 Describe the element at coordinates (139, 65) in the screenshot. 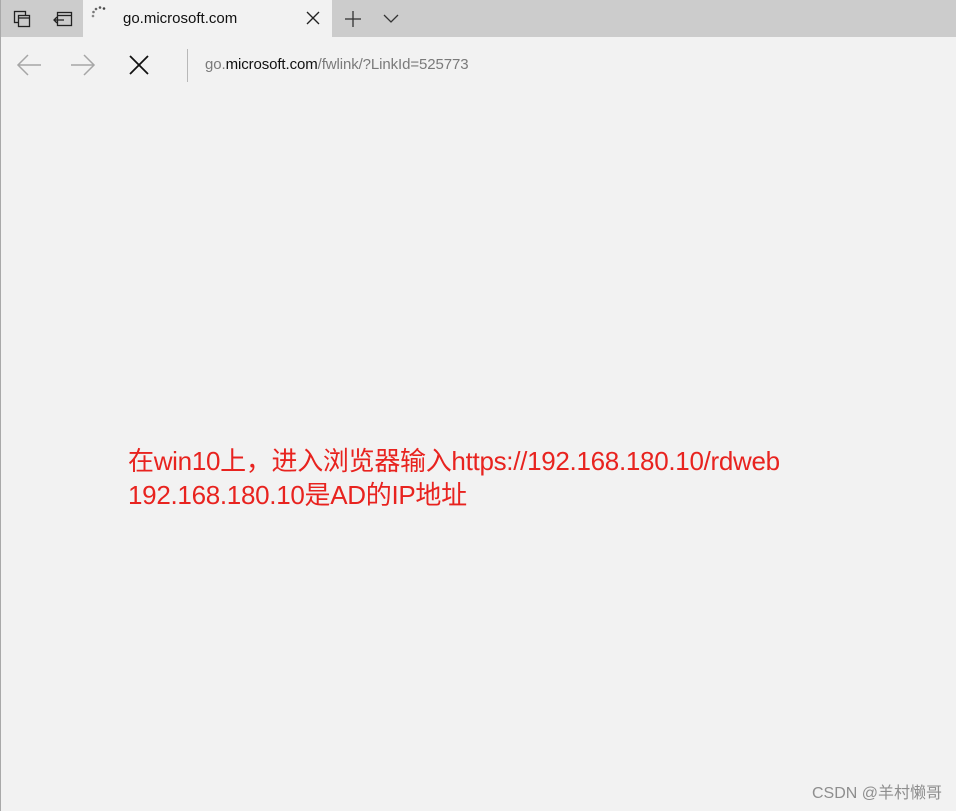

I see `stop-icon` at that location.